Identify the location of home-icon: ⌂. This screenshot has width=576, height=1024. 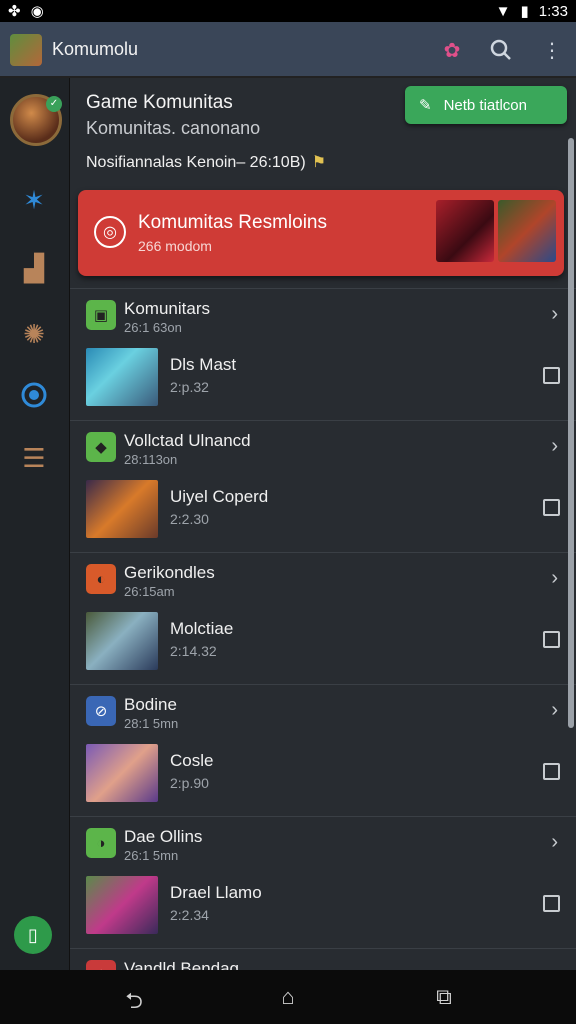
(288, 998).